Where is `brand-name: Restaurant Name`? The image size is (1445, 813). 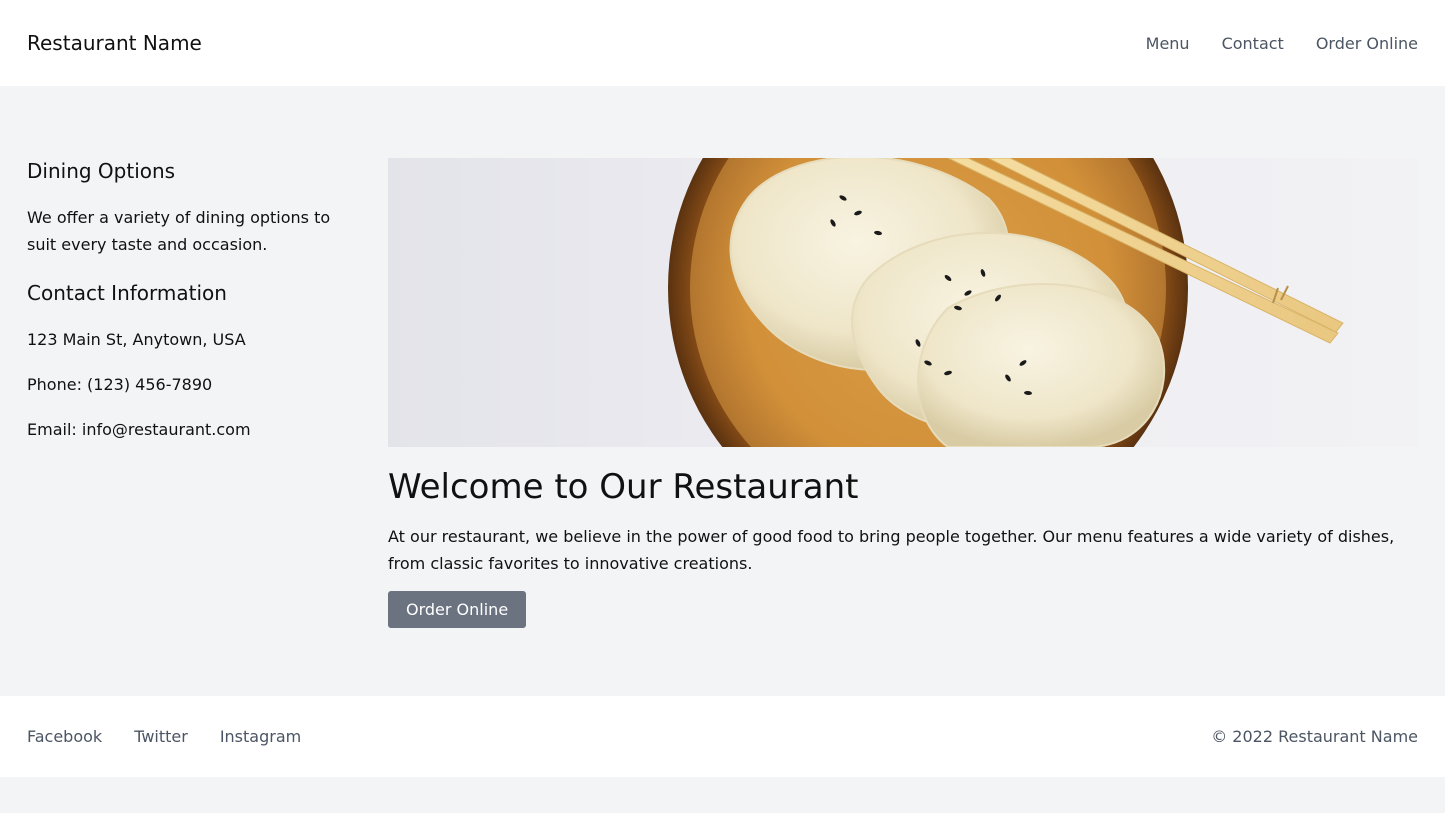 brand-name: Restaurant Name is located at coordinates (114, 43).